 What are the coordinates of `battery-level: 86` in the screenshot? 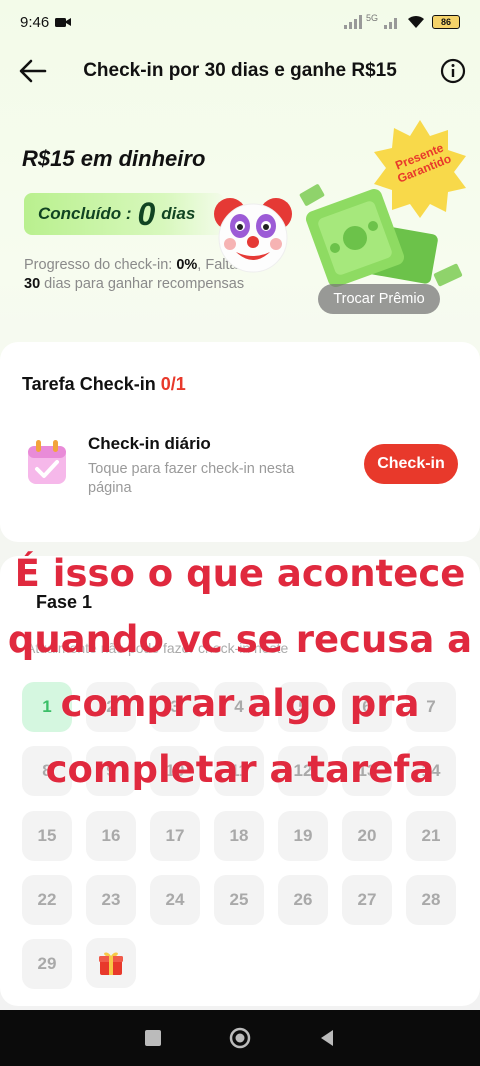 It's located at (445, 22).